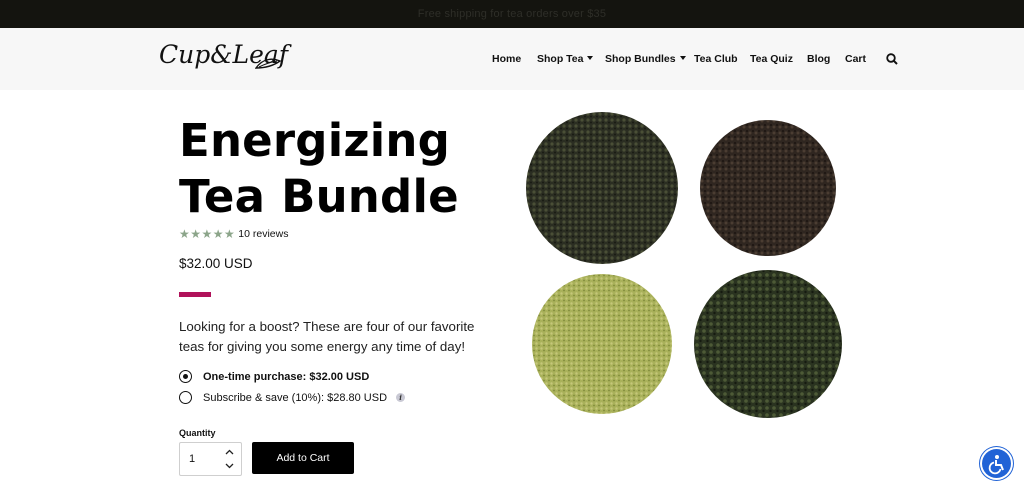  I want to click on quantity-label: Quantity, so click(197, 433).